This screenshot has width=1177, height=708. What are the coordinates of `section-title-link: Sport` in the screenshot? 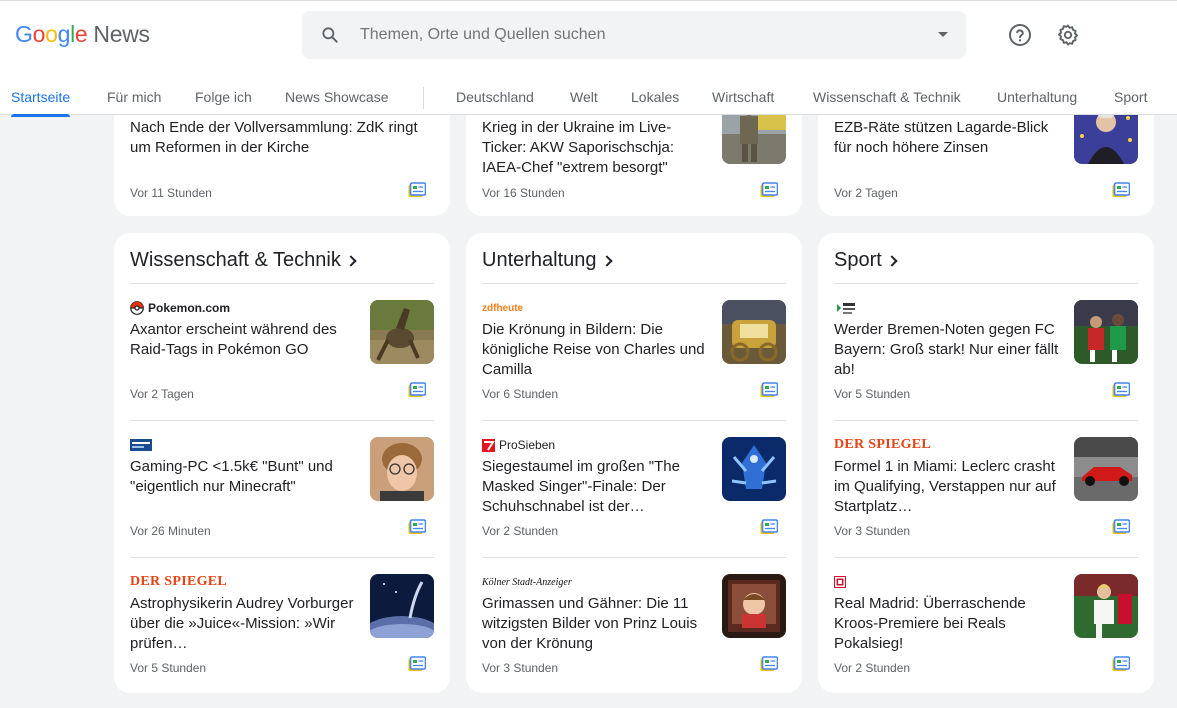 It's located at (866, 260).